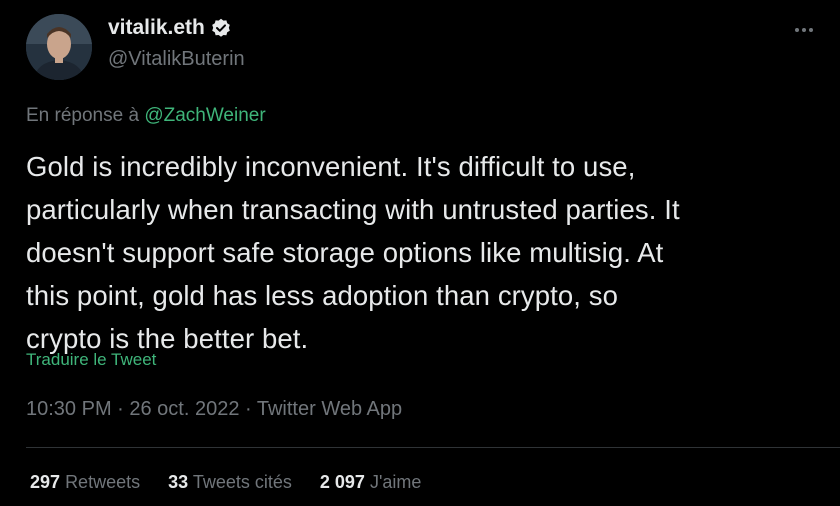  I want to click on quote-tweets-count: 33, so click(178, 482).